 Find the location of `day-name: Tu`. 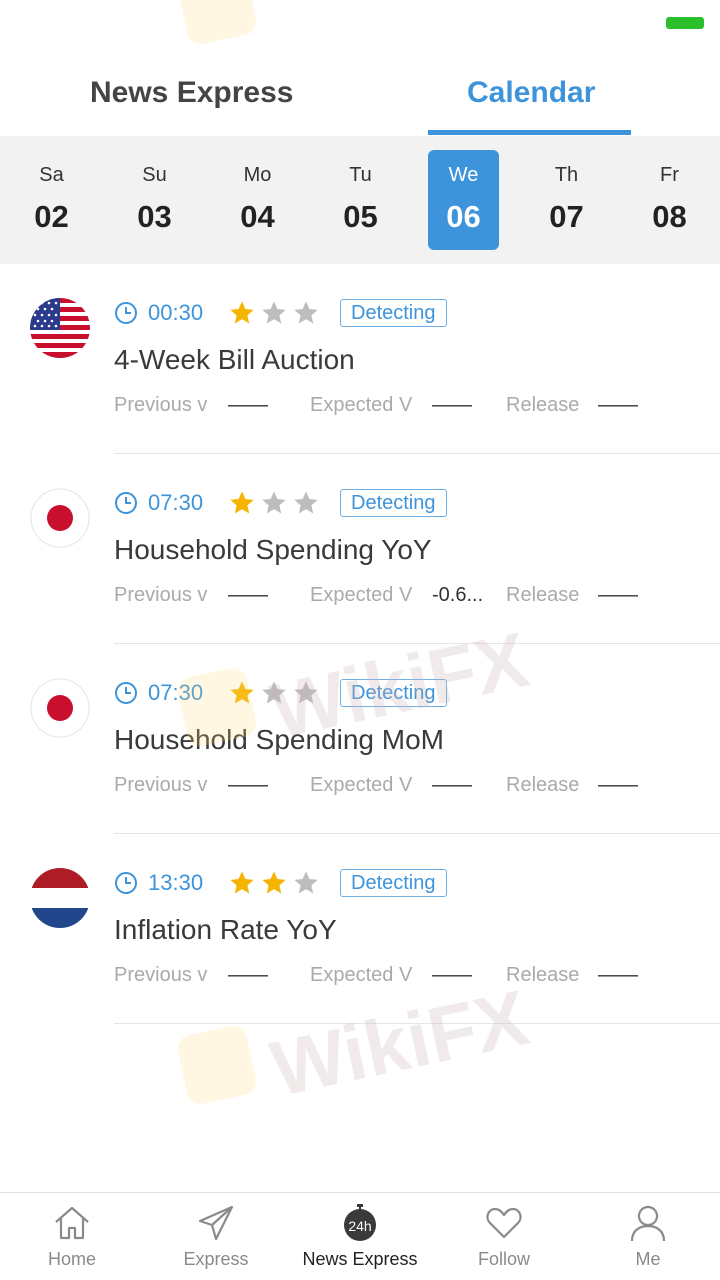

day-name: Tu is located at coordinates (360, 175).